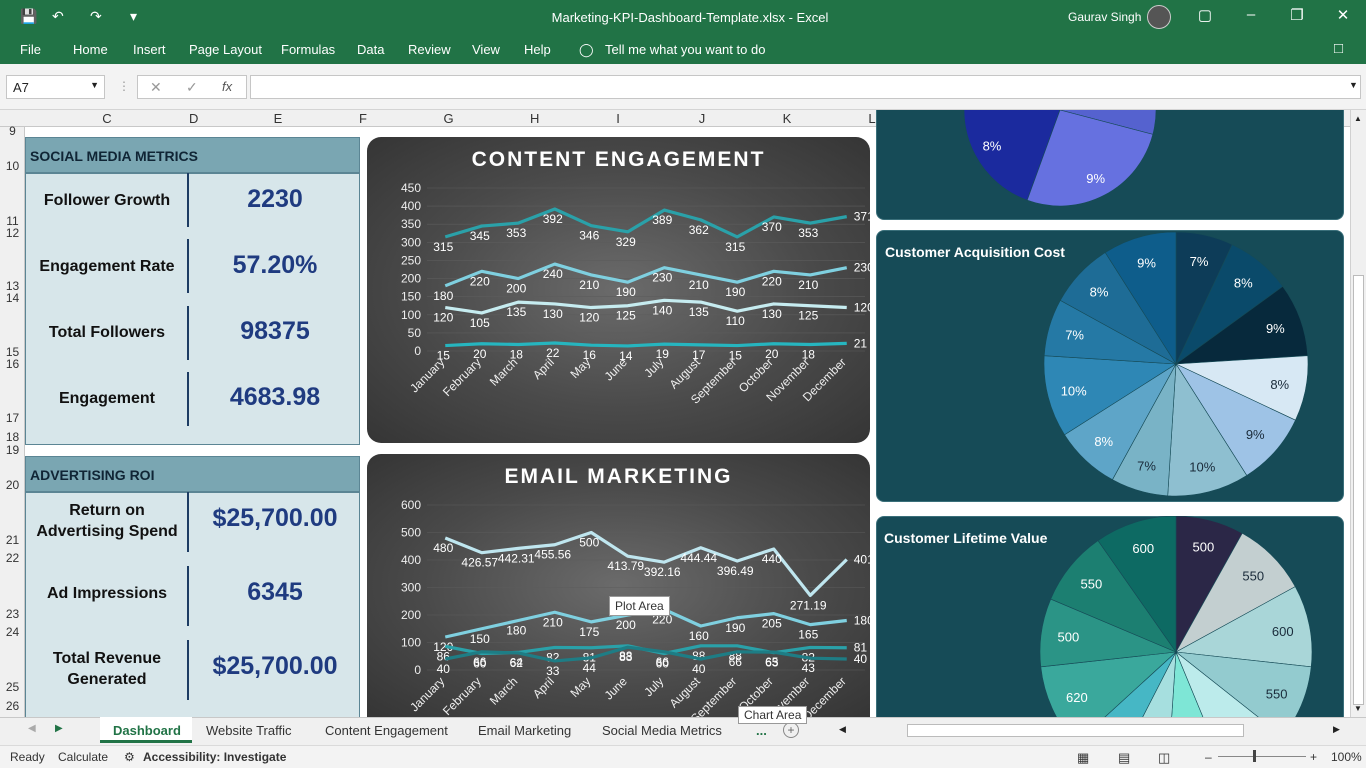  I want to click on tell-me-search: Tell me what you want to do, so click(685, 49).